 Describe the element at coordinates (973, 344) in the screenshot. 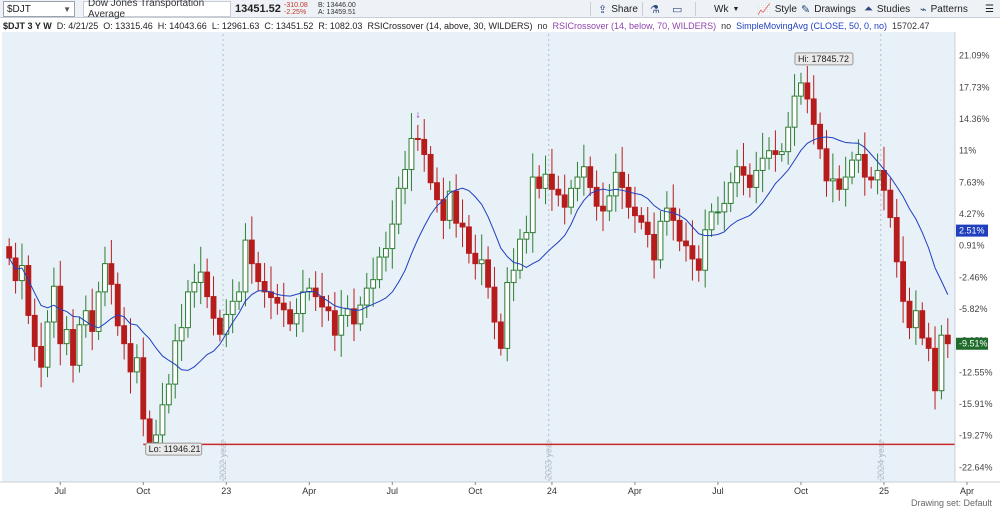

I see `current-value-badge: -9.51%` at that location.